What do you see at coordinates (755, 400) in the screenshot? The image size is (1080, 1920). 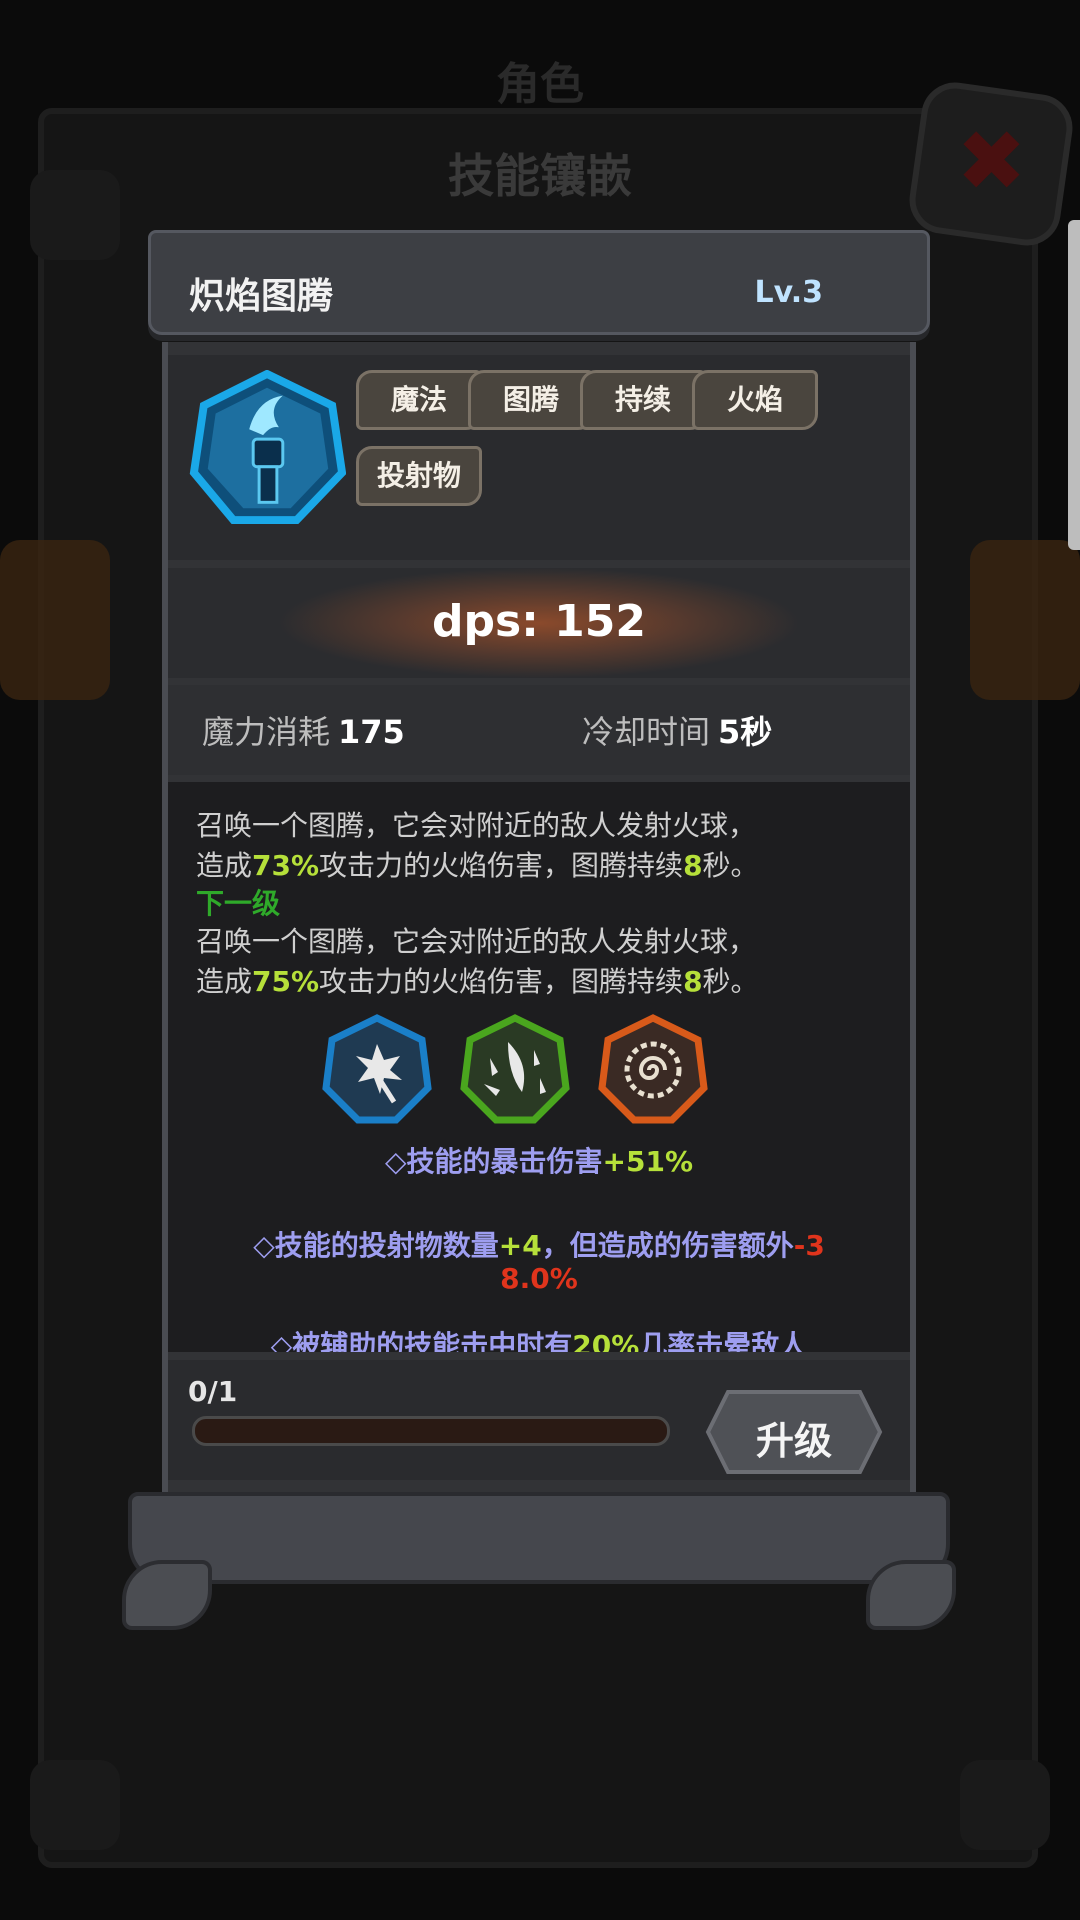 I see `tag-fire: 火焰` at bounding box center [755, 400].